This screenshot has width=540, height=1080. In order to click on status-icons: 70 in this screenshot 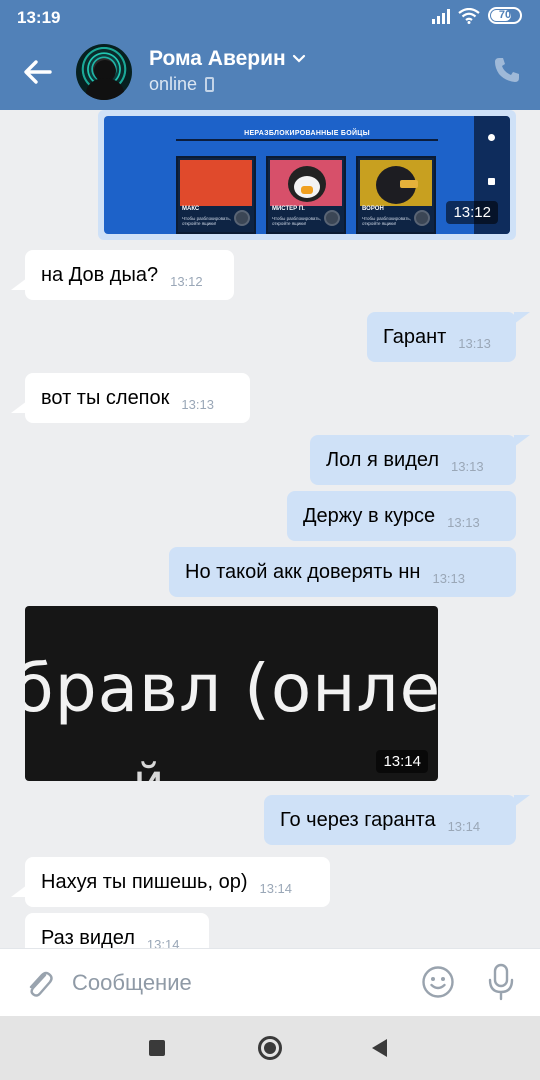, I will do `click(477, 15)`.